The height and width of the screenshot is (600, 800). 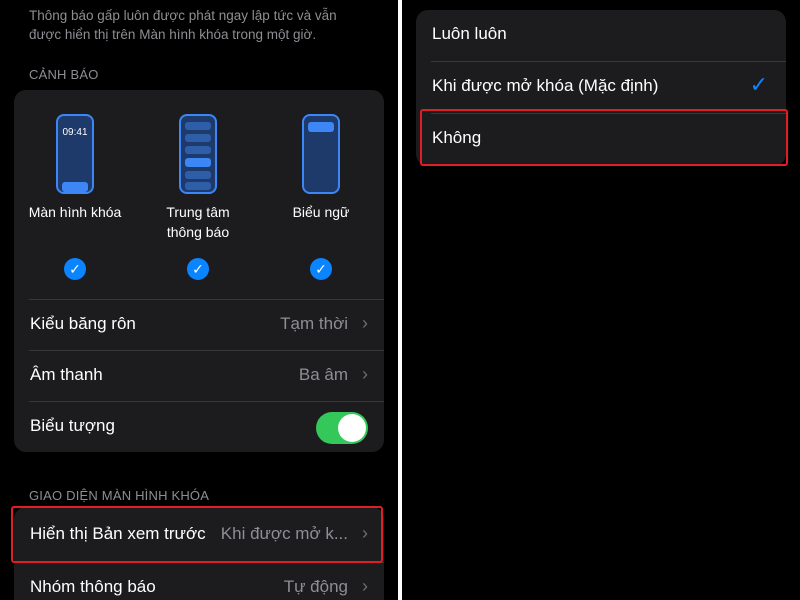 What do you see at coordinates (321, 269) in the screenshot?
I see `banner-checkmark-icon: ✓` at bounding box center [321, 269].